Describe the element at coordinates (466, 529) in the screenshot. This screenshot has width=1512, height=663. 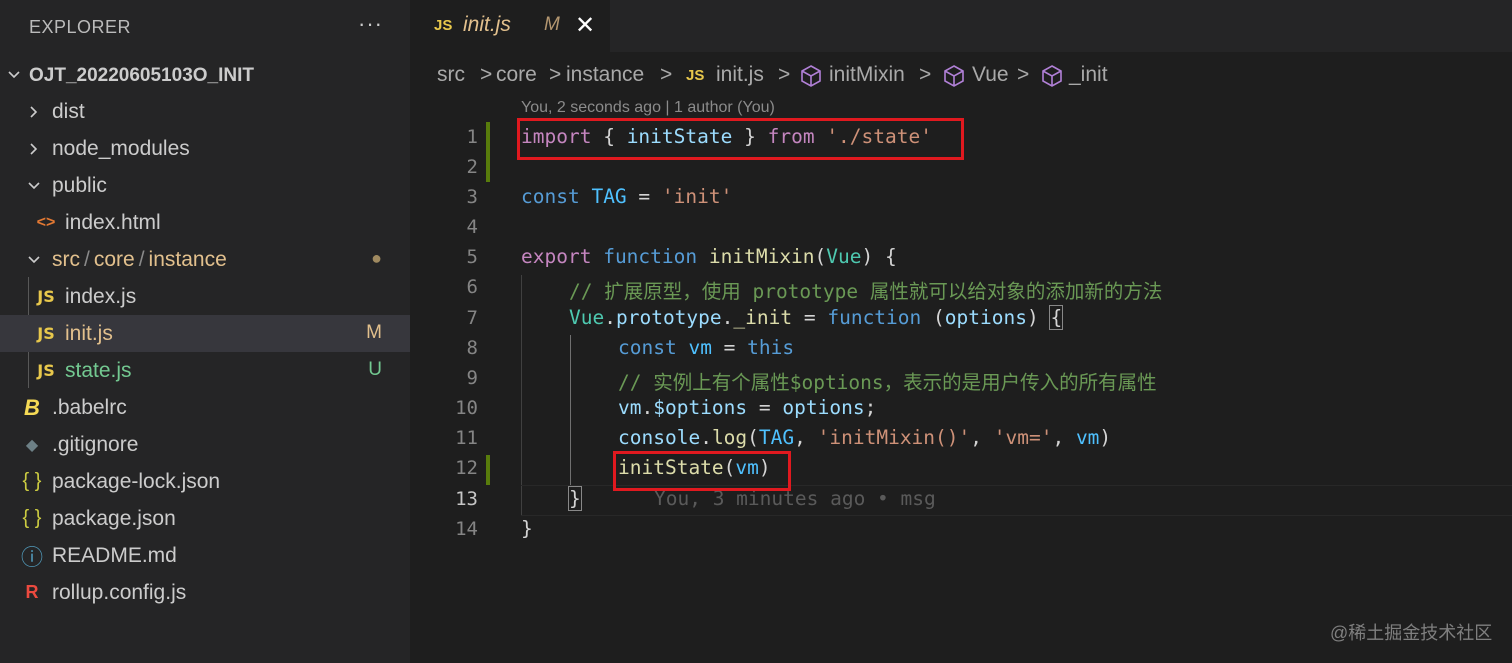
I see `line-number: 14` at that location.